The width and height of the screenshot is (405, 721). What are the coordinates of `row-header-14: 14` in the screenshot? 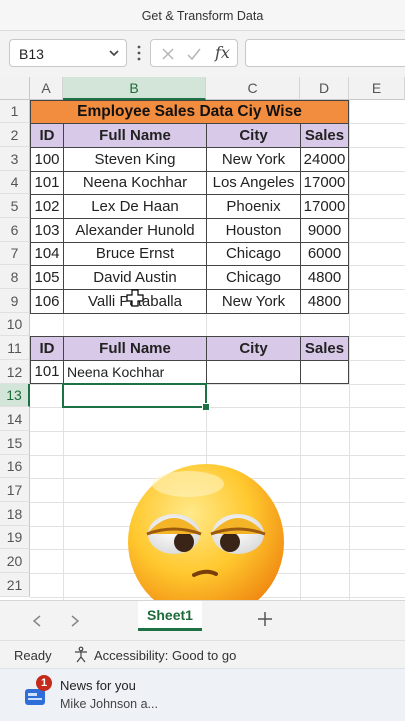 It's located at (15, 419).